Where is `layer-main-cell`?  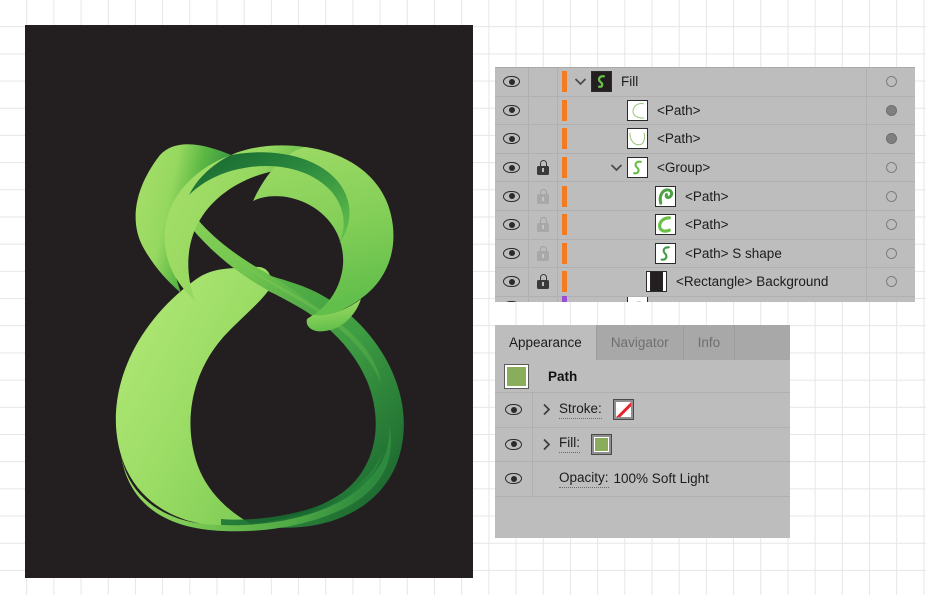 layer-main-cell is located at coordinates (717, 299).